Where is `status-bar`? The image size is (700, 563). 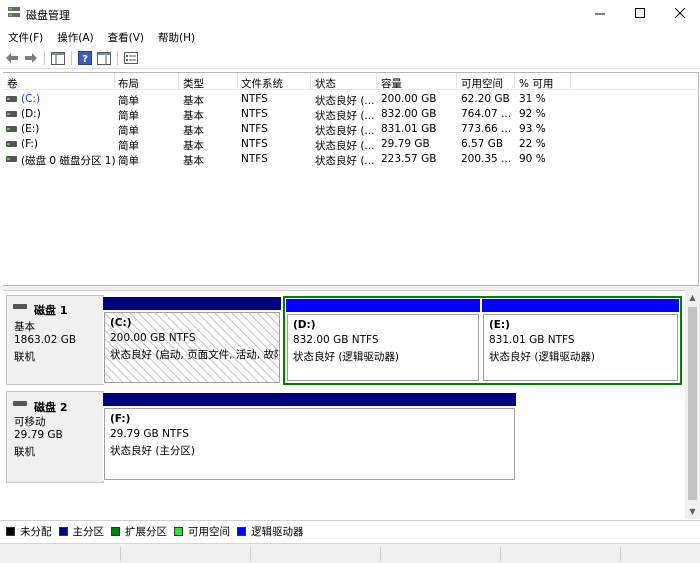 status-bar is located at coordinates (350, 553).